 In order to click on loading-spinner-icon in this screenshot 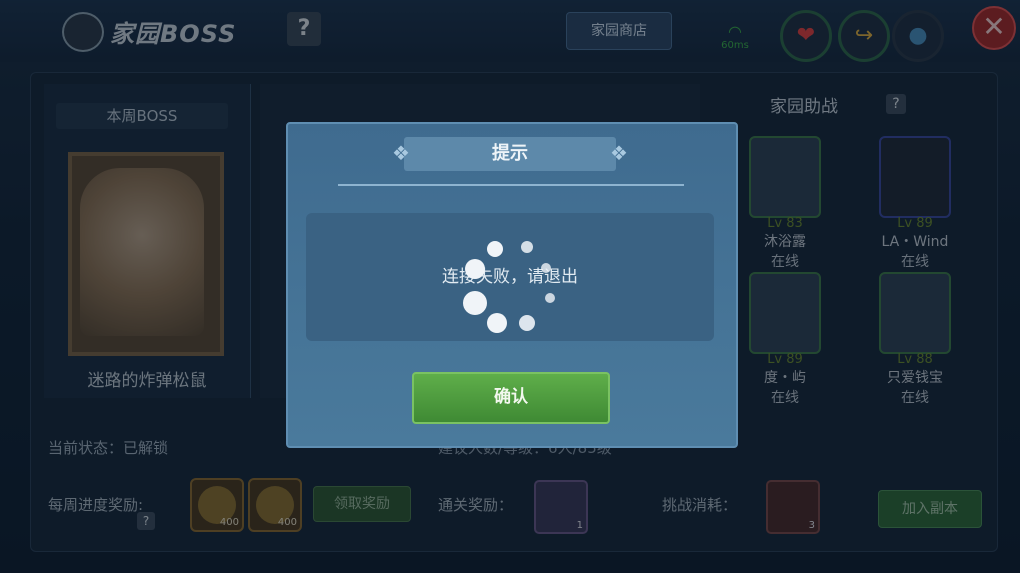, I will do `click(510, 285)`.